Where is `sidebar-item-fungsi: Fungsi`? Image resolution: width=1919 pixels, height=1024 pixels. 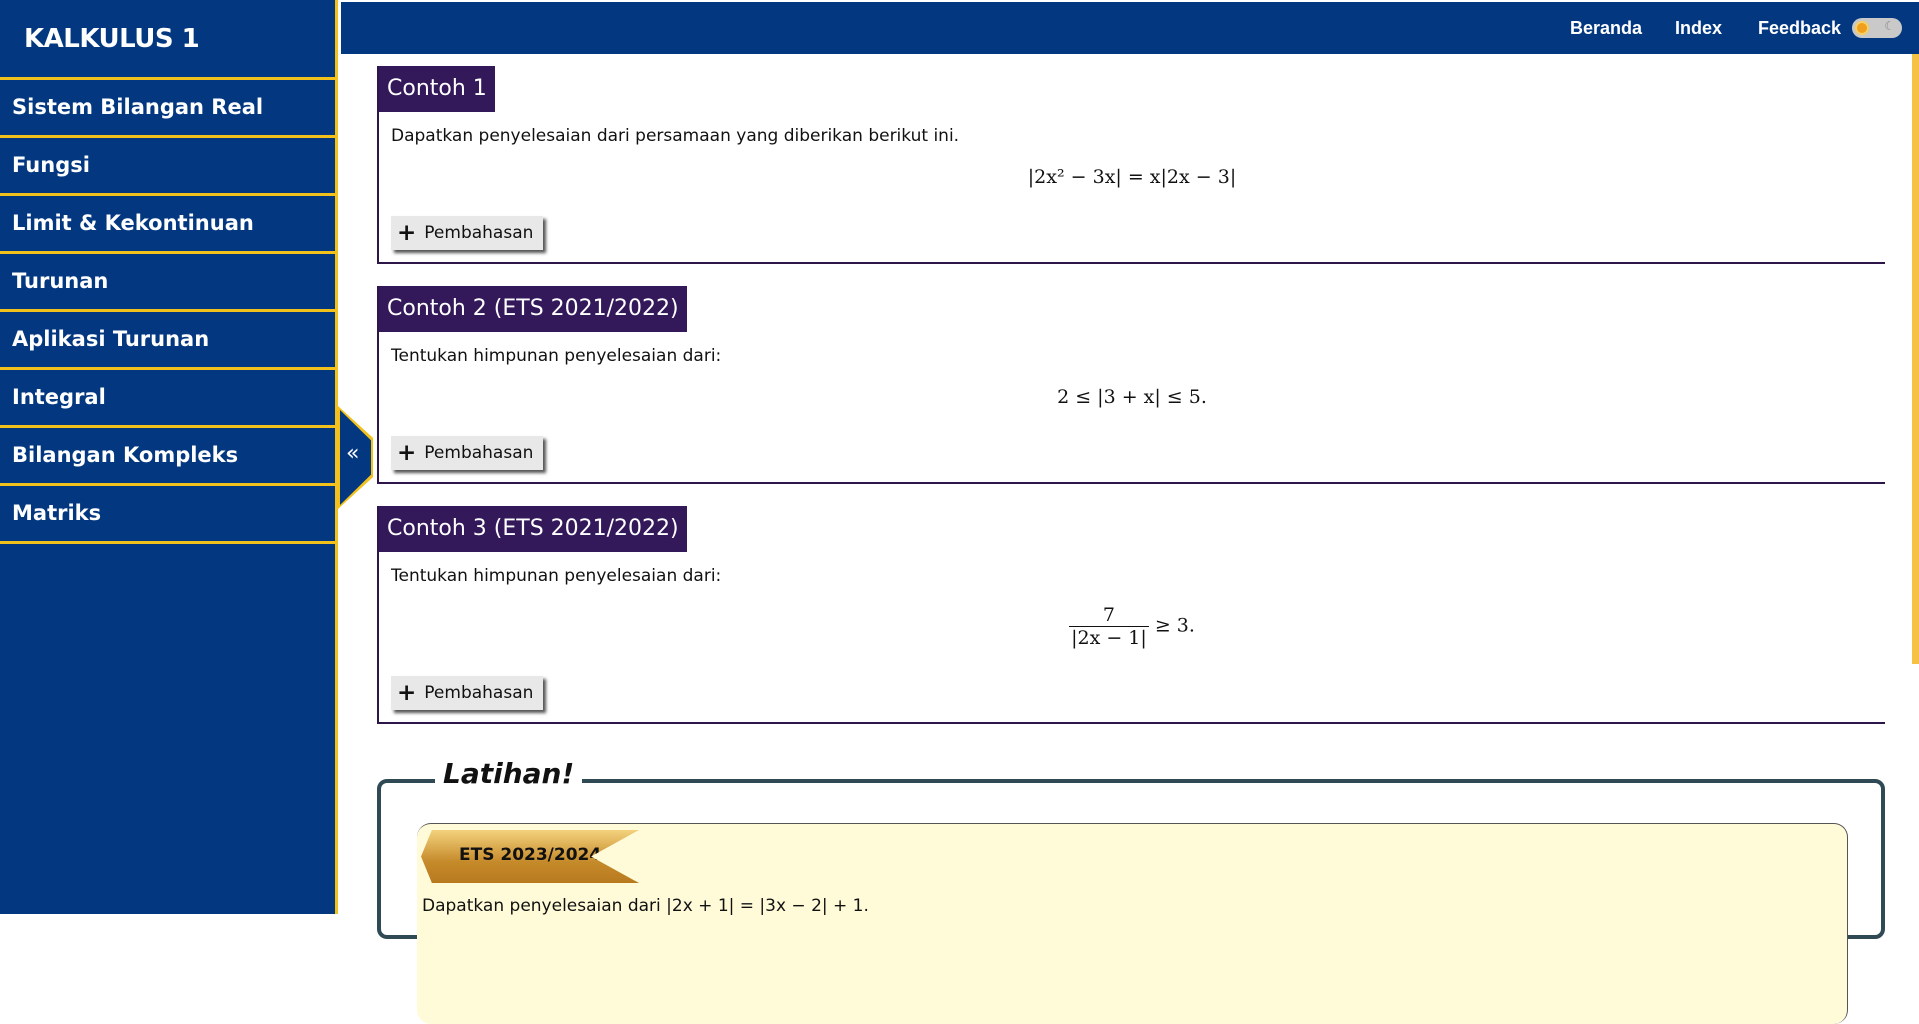 sidebar-item-fungsi: Fungsi is located at coordinates (167, 167).